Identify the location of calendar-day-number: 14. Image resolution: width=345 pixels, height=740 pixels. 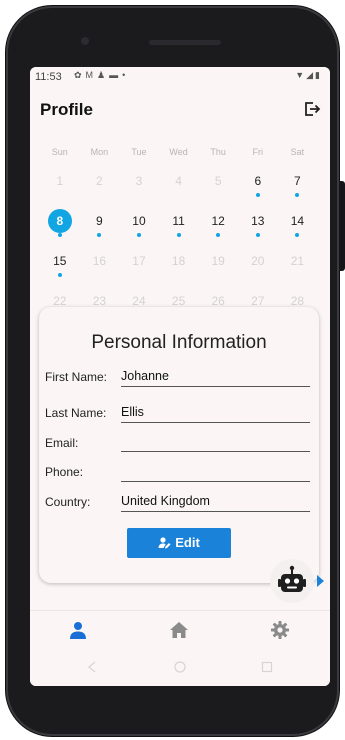
(297, 221).